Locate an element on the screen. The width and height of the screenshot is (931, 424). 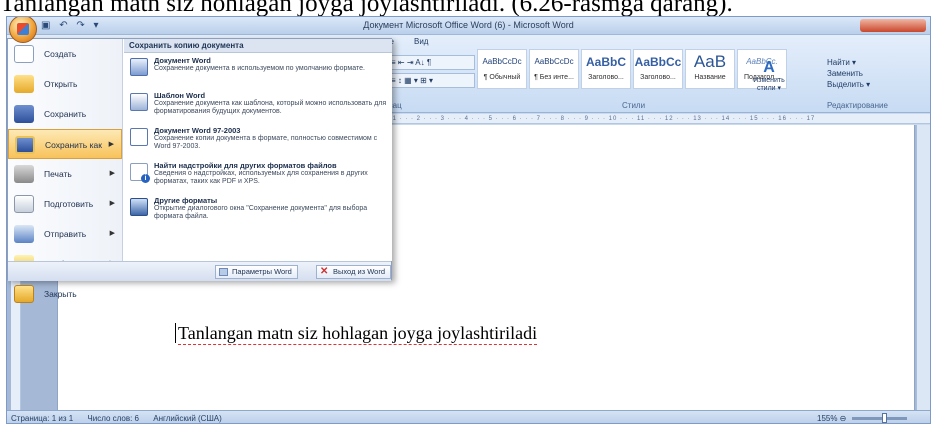
menu-item: Сохранить is located at coordinates (65, 114).